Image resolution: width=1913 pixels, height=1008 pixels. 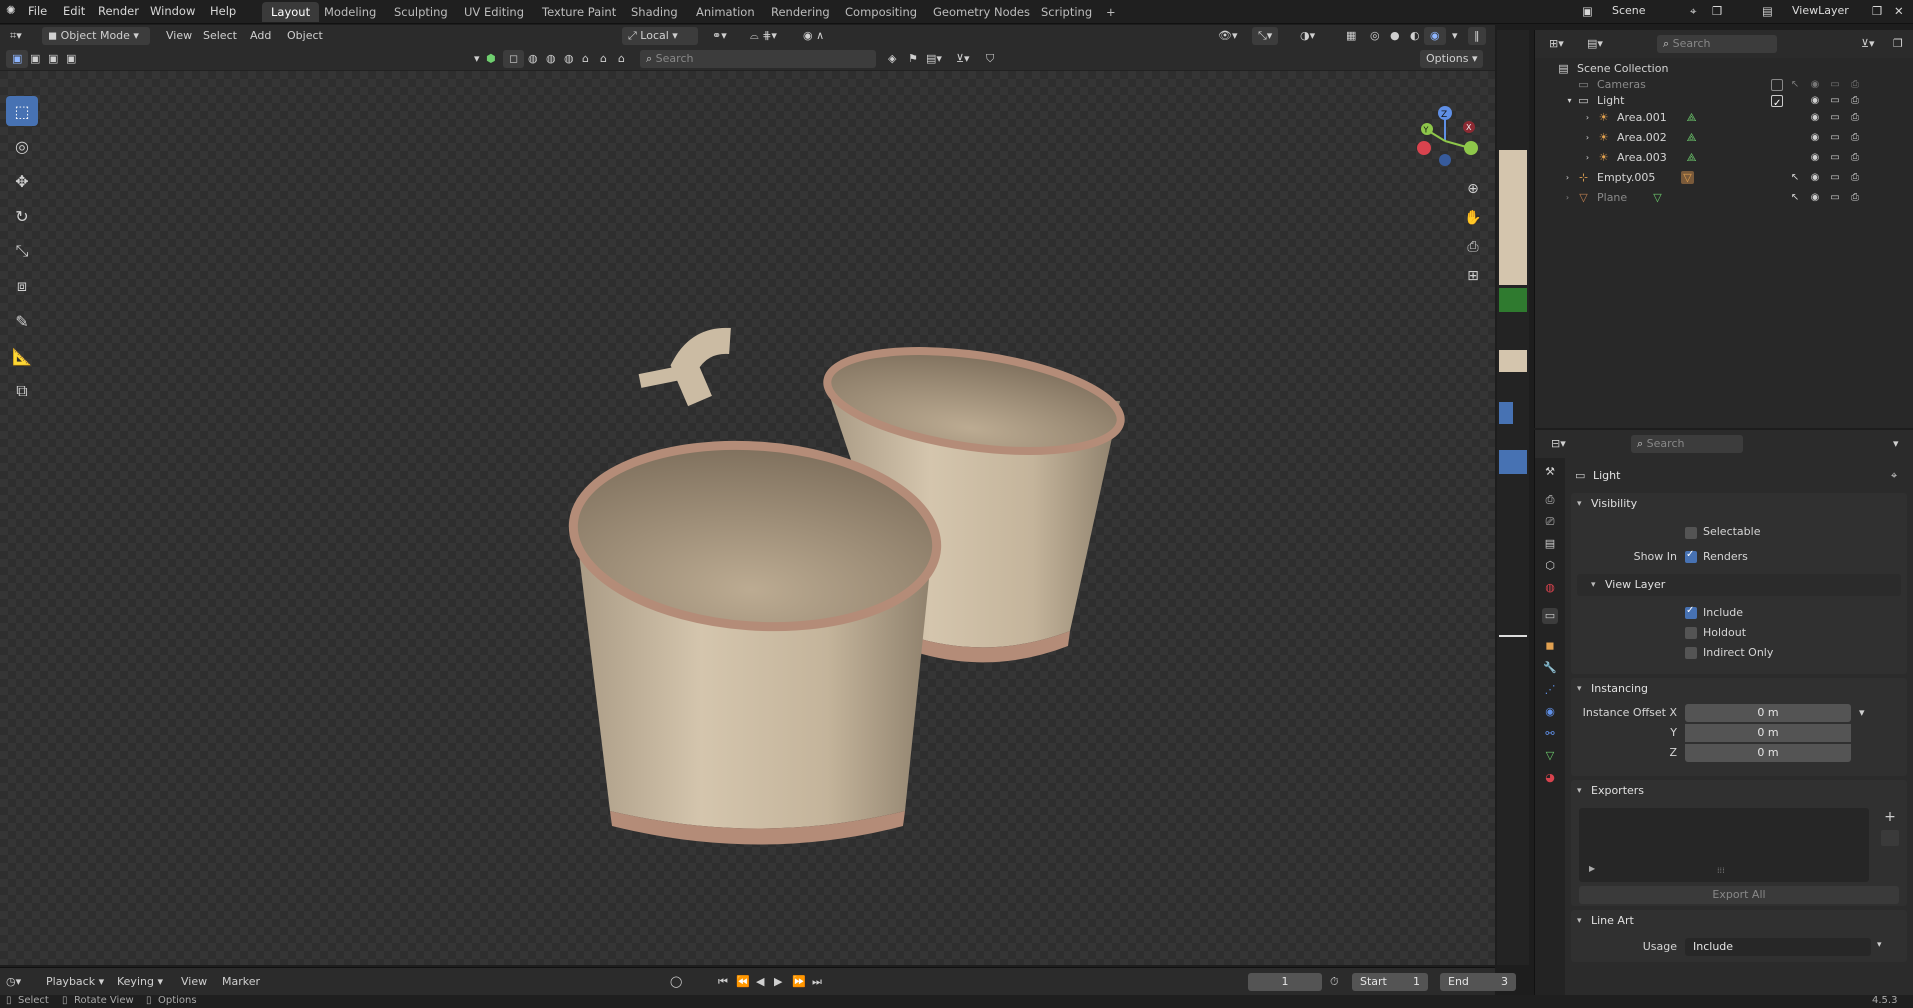 What do you see at coordinates (291, 12) in the screenshot?
I see `tab-layout: Layout` at bounding box center [291, 12].